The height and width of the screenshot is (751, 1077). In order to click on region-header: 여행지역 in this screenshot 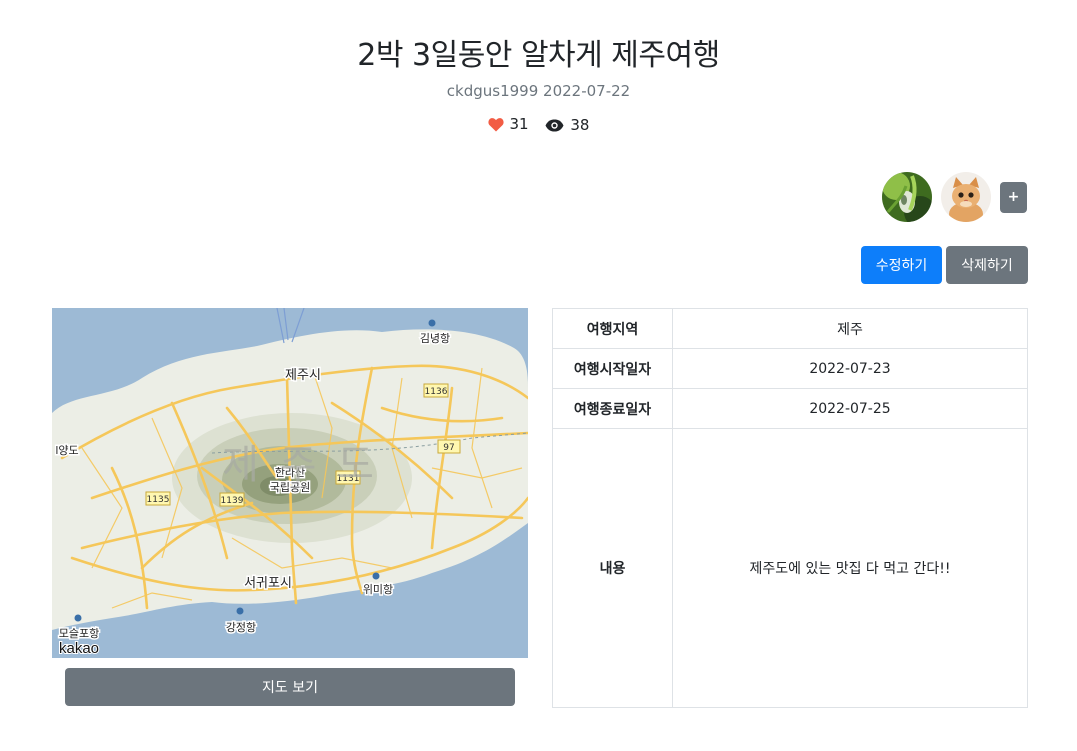, I will do `click(612, 328)`.